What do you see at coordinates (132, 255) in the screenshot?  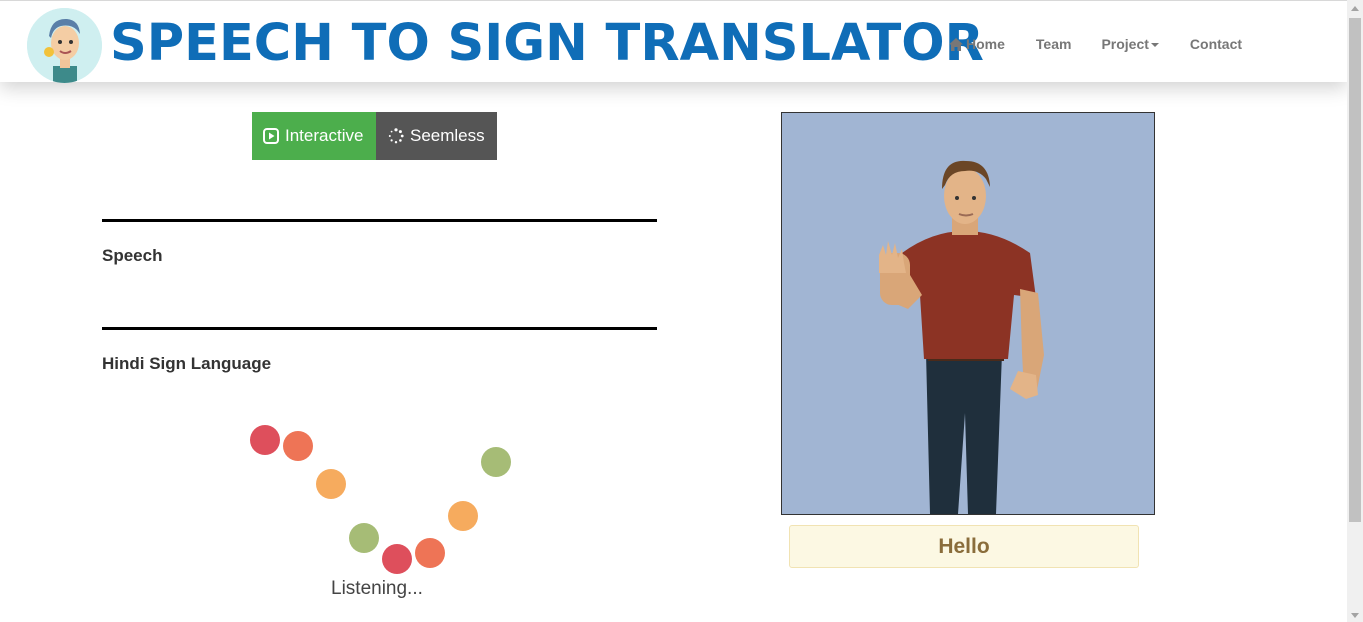 I see `speech-section-label: Speech` at bounding box center [132, 255].